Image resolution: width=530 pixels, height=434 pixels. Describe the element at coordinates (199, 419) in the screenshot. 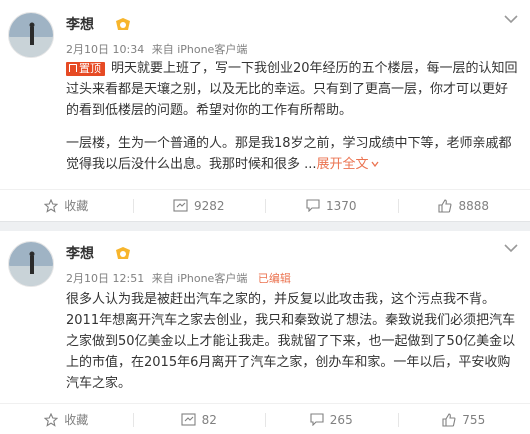

I see `repost-button: 82` at that location.